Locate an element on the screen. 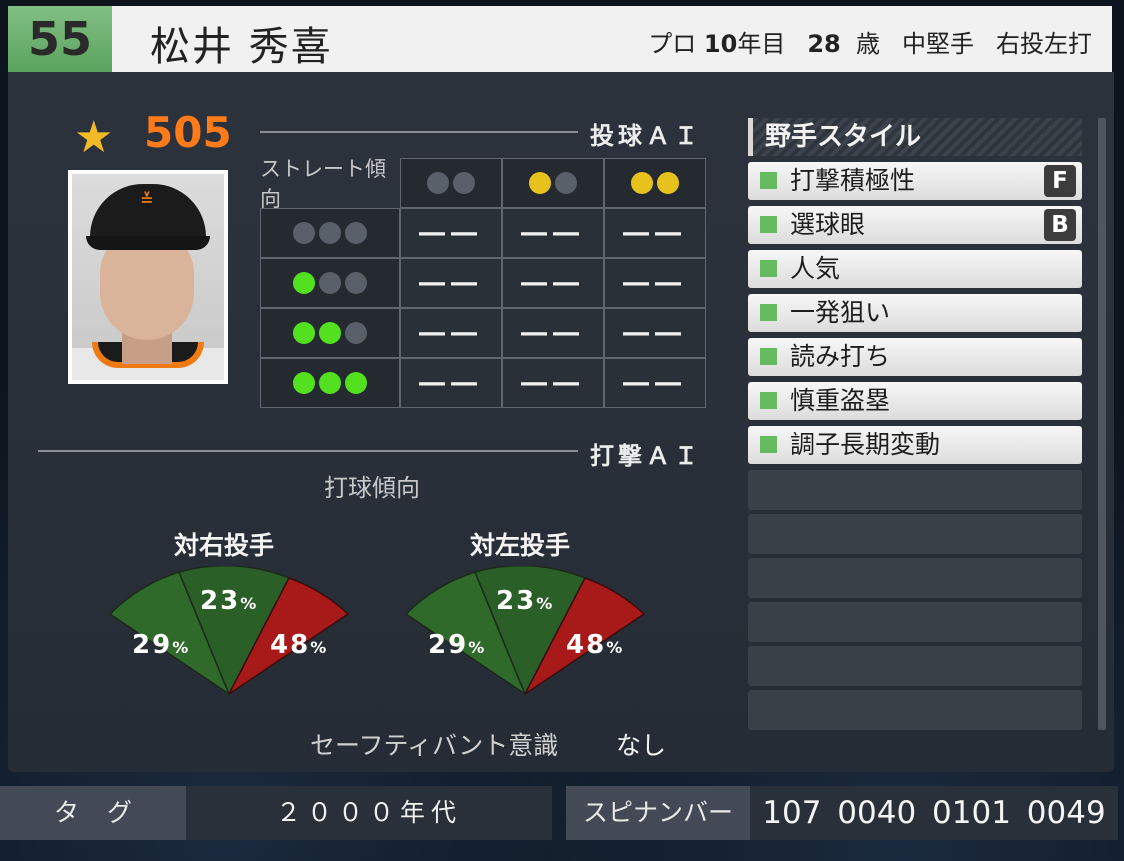  uniform-number: 55 is located at coordinates (60, 39).